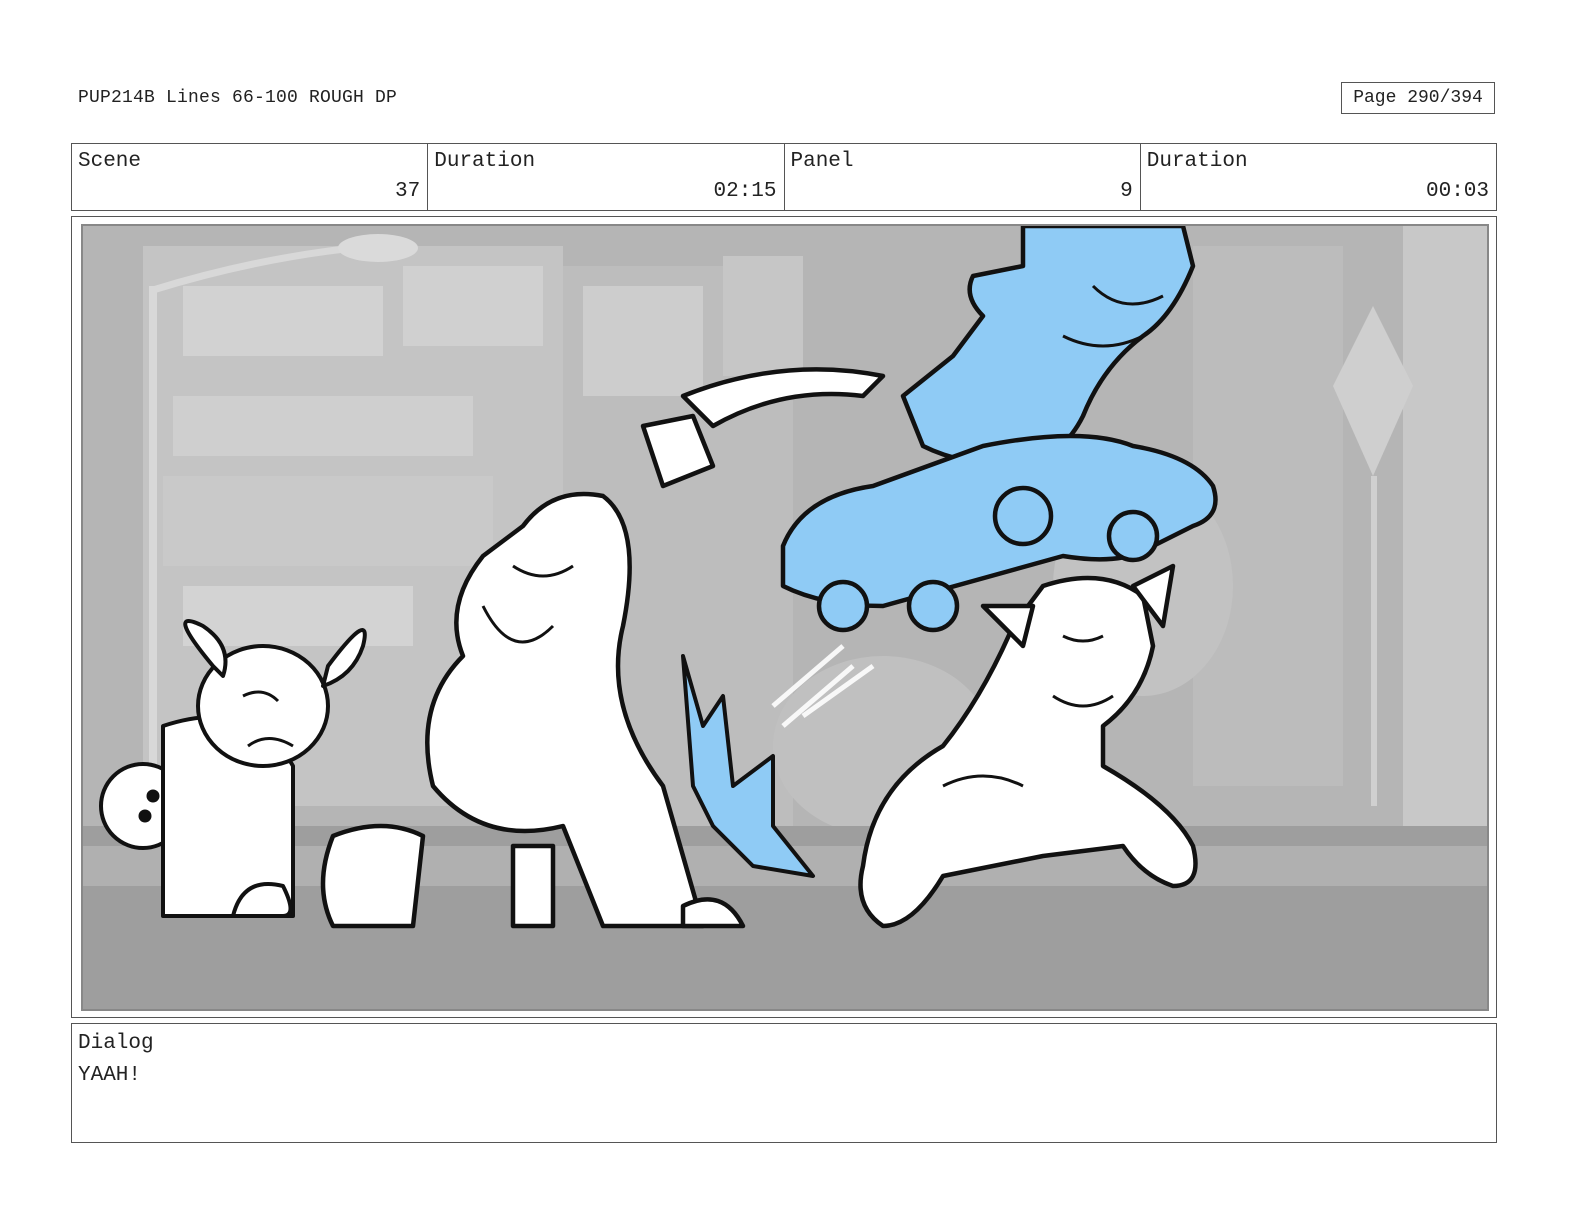  I want to click on page-number: Page 290/394, so click(1418, 98).